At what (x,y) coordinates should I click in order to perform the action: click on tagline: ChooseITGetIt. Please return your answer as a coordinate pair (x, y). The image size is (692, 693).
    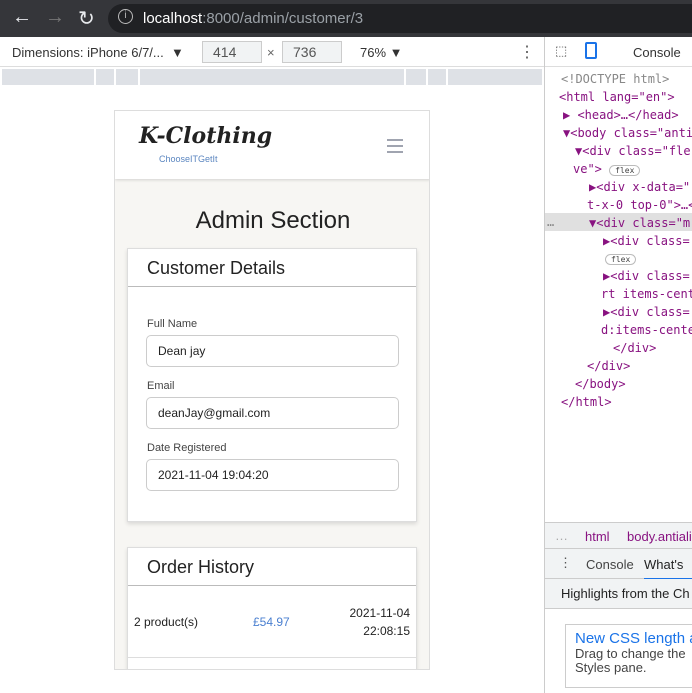
    Looking at the image, I should click on (188, 159).